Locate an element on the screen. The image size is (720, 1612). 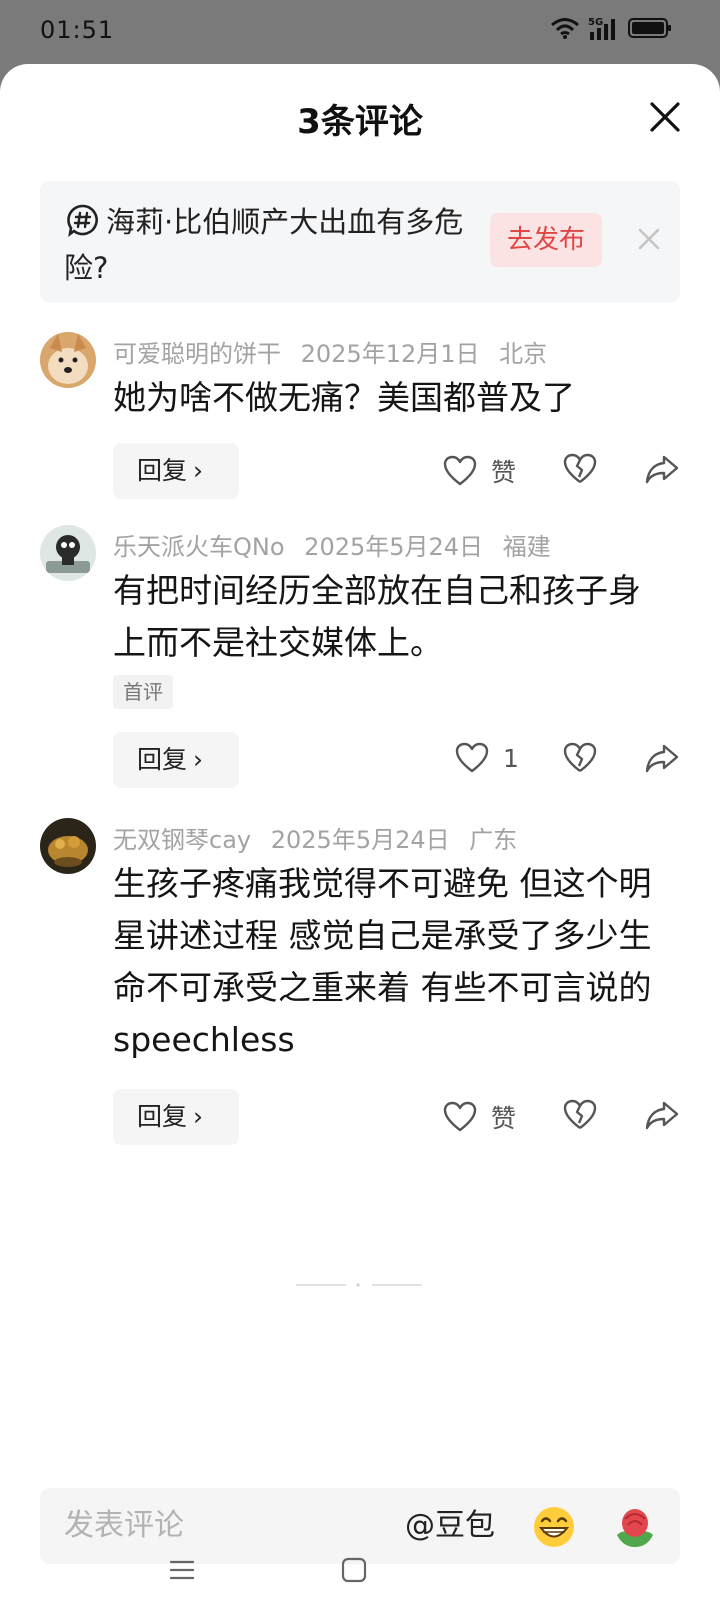
comment-meta: 可爱聪明的饼干 2025年12月1日 北京 is located at coordinates (336, 351).